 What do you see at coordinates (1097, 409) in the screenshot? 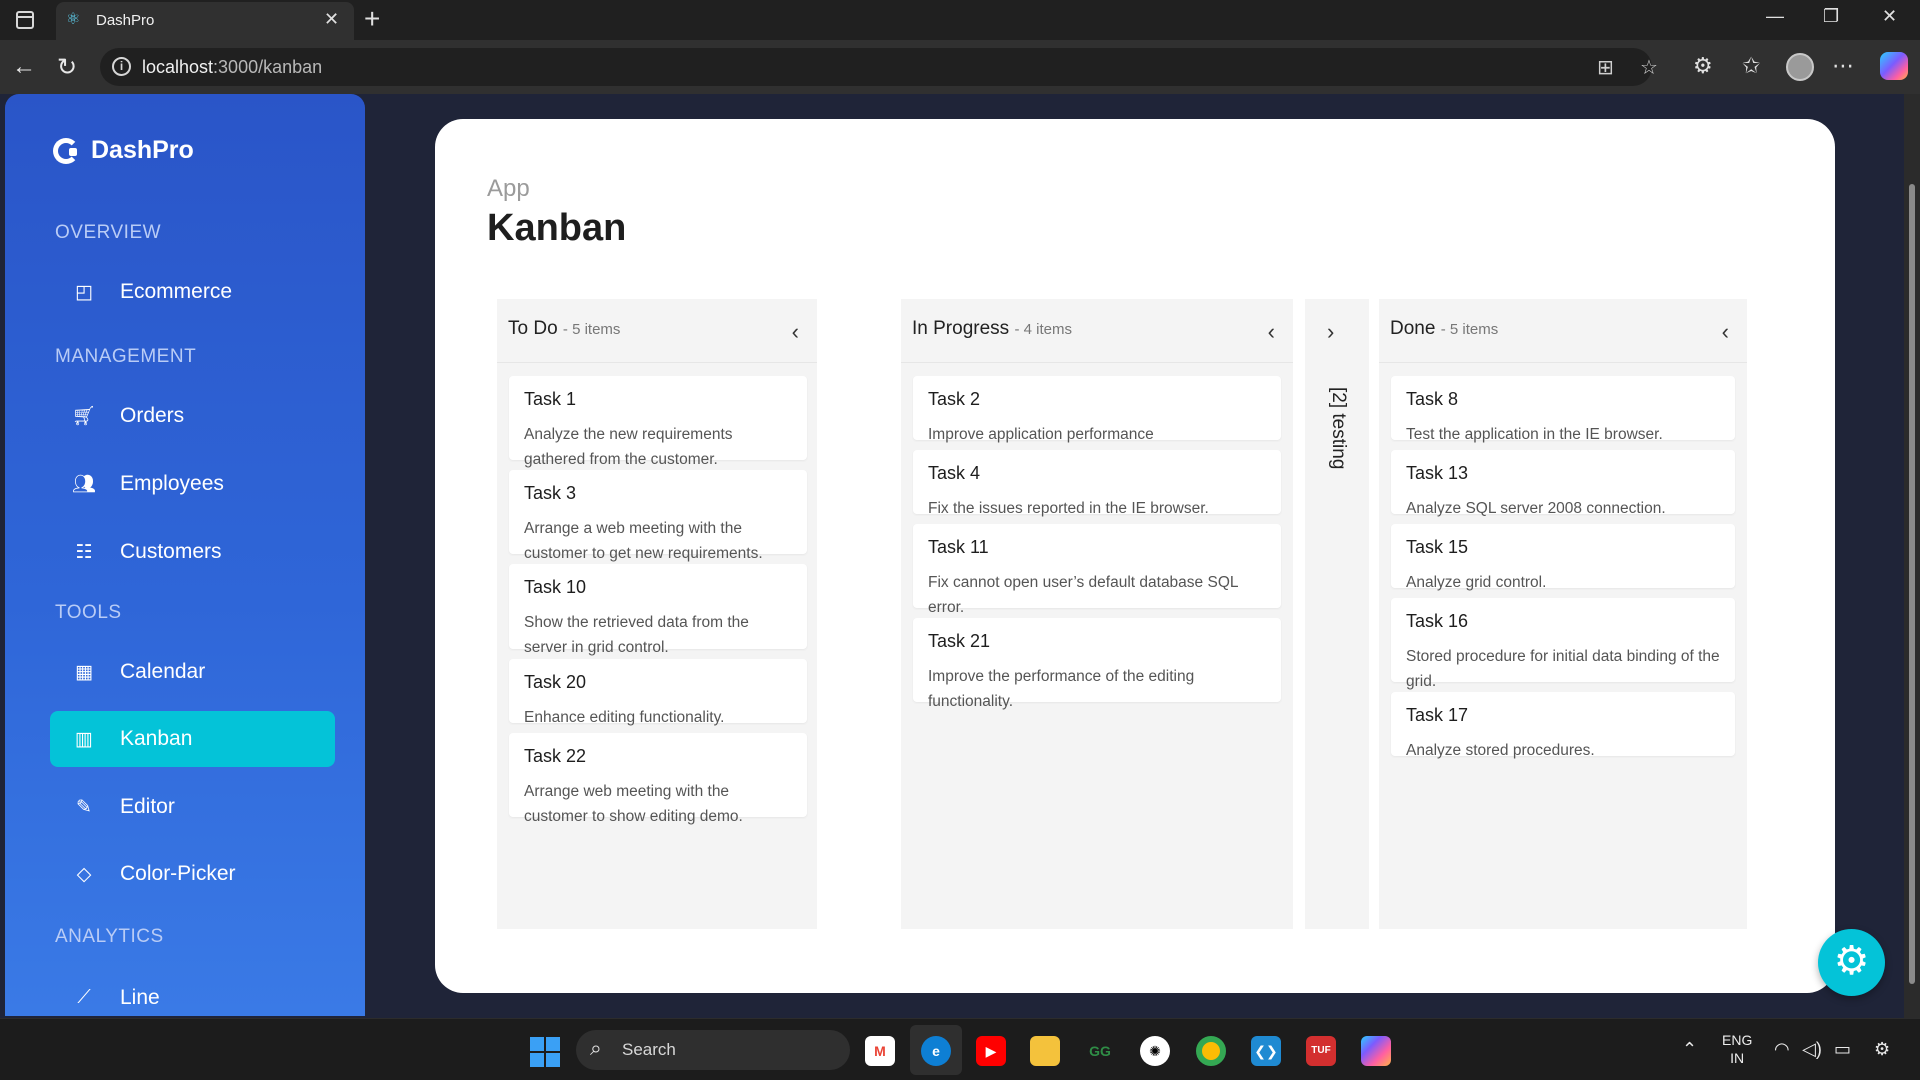
I see `kanban-card: Task 2 Improve application performance` at bounding box center [1097, 409].